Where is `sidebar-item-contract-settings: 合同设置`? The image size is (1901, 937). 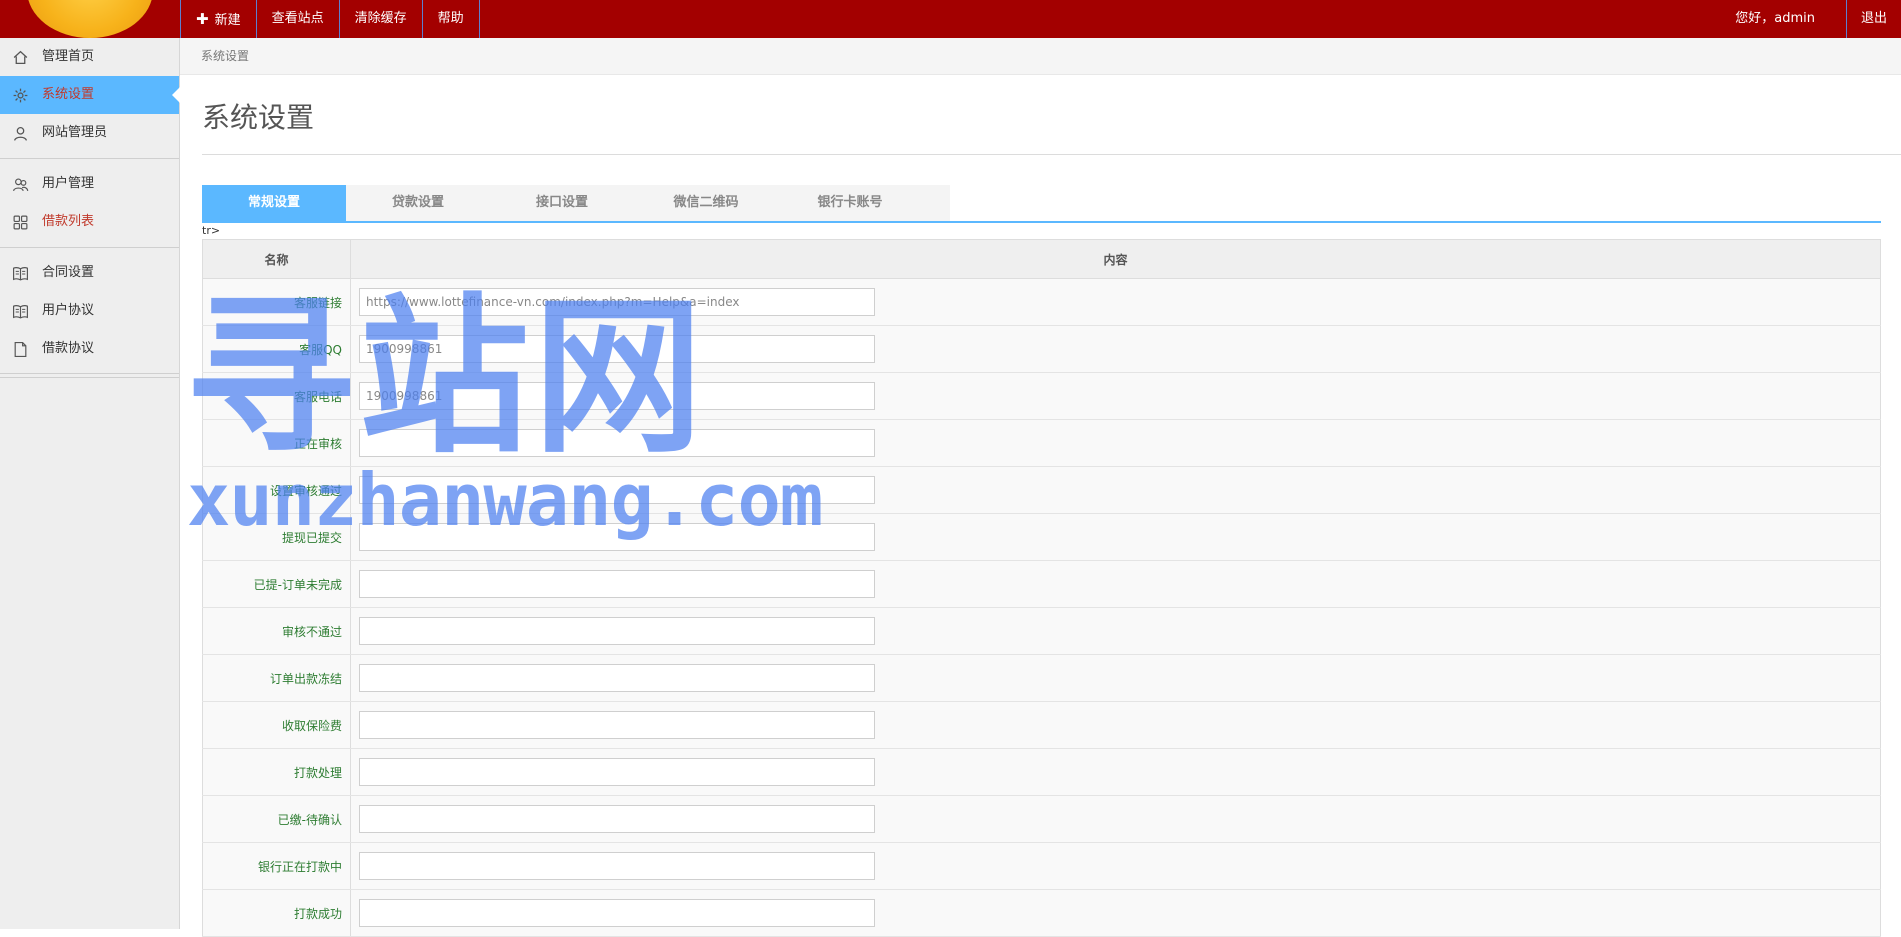 sidebar-item-contract-settings: 合同设置 is located at coordinates (89, 273).